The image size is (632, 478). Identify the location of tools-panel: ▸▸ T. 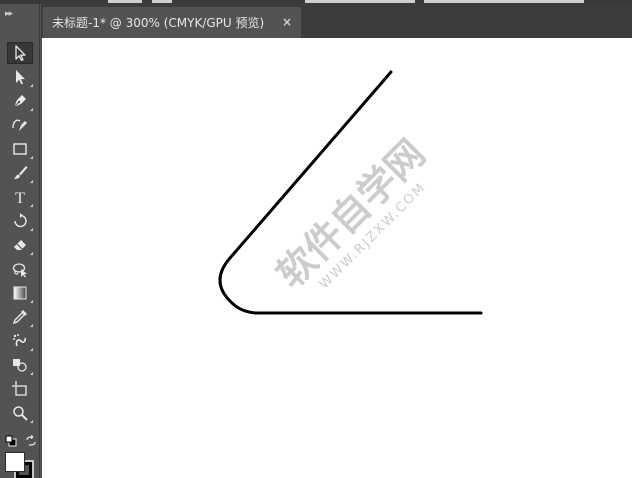
(20, 241).